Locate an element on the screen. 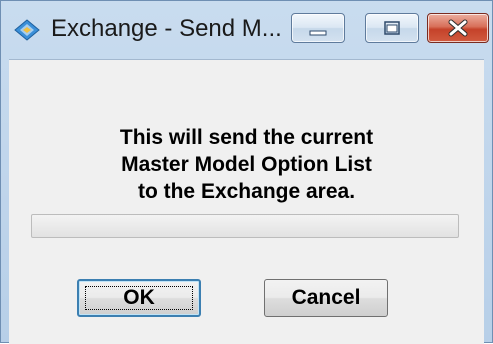 Image resolution: width=493 pixels, height=344 pixels. close-icon is located at coordinates (458, 28).